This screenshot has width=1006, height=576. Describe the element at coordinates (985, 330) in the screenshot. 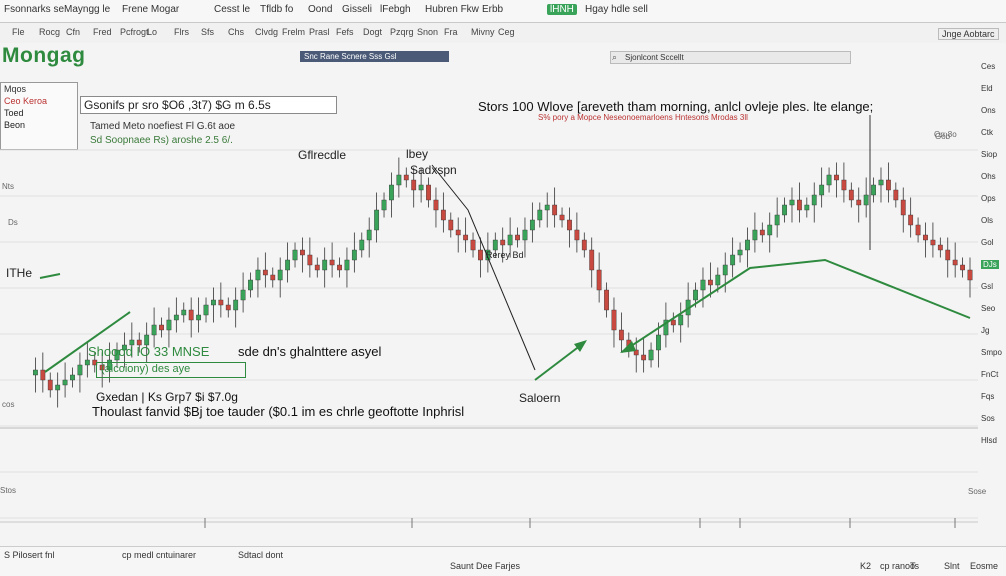

I see `right-panel-item: Jg` at that location.